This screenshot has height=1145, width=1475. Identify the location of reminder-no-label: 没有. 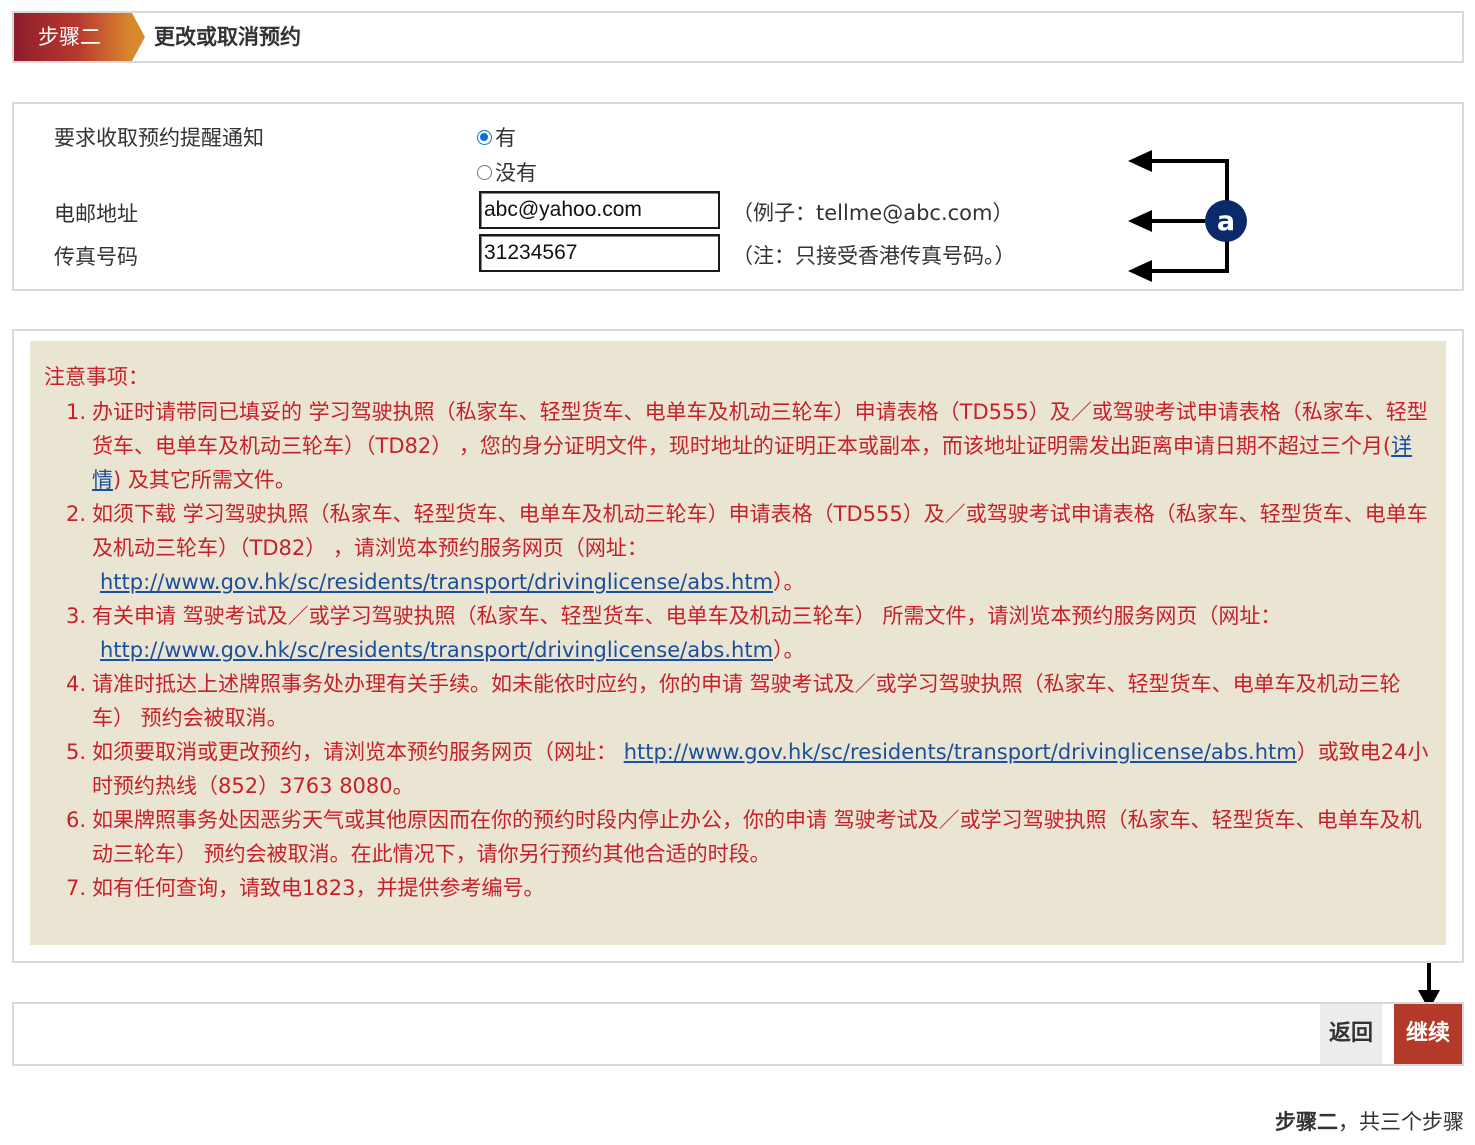
(516, 173).